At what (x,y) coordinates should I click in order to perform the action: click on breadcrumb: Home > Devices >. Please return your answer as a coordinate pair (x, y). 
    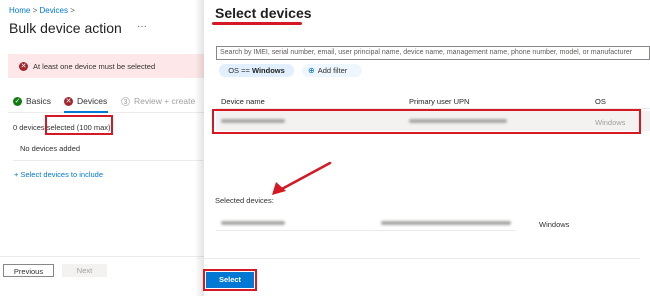
    Looking at the image, I should click on (42, 10).